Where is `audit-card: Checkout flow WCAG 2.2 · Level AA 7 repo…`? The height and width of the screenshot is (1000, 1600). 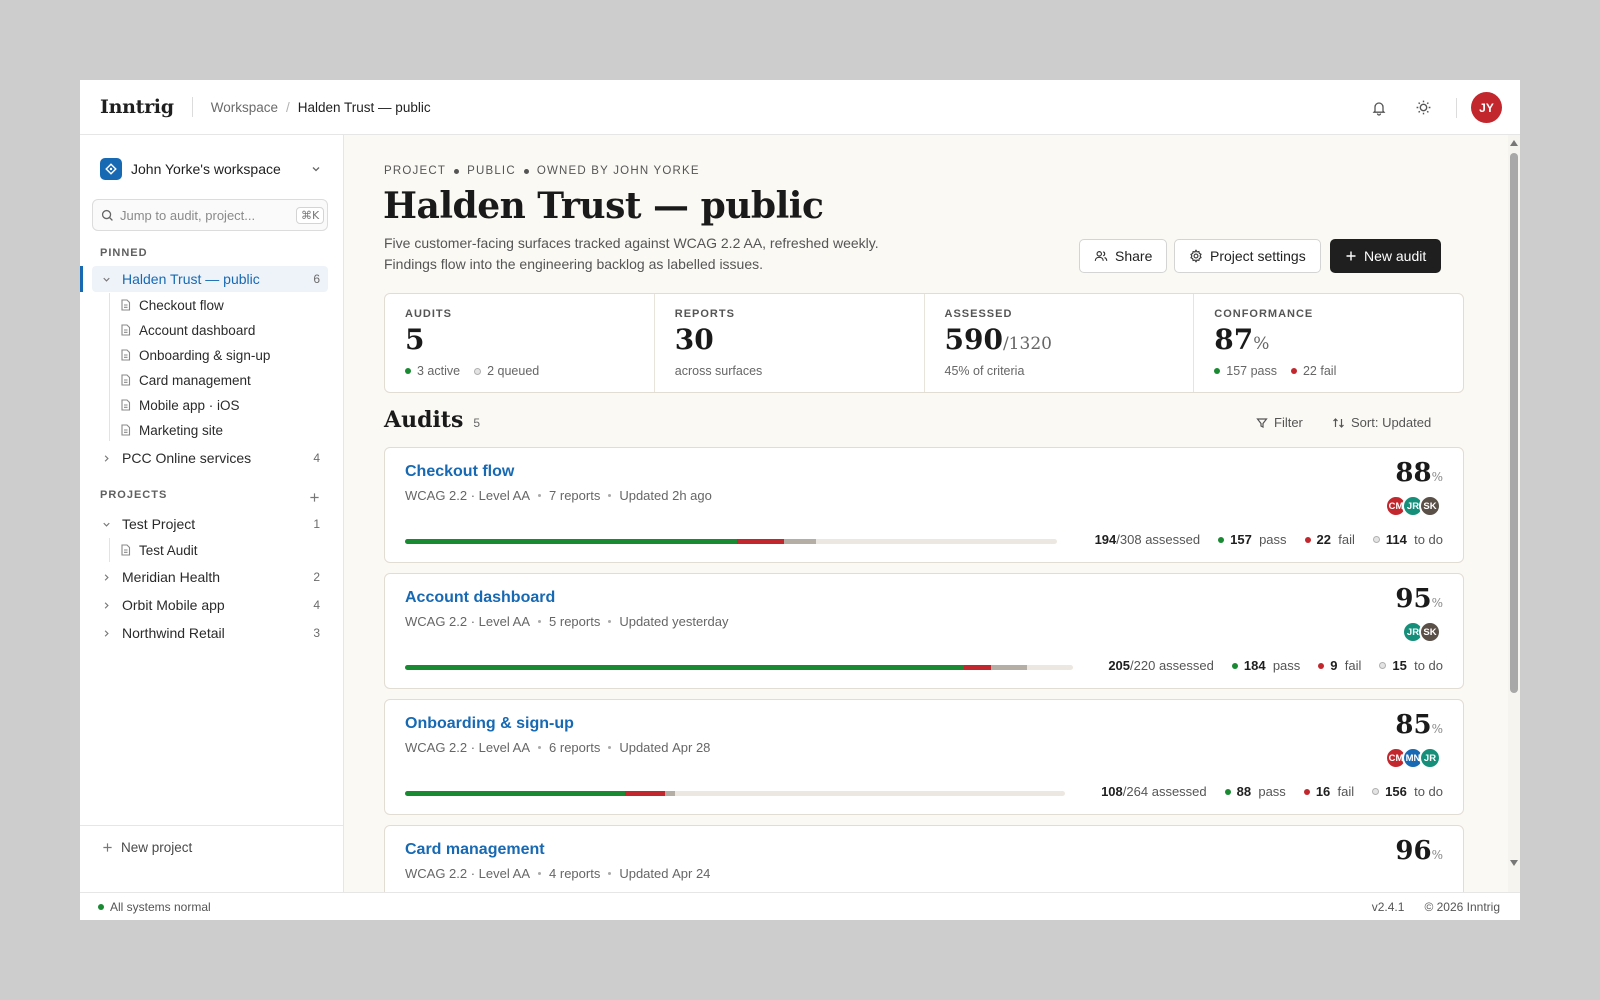 audit-card: Checkout flow WCAG 2.2 · Level AA 7 repo… is located at coordinates (924, 505).